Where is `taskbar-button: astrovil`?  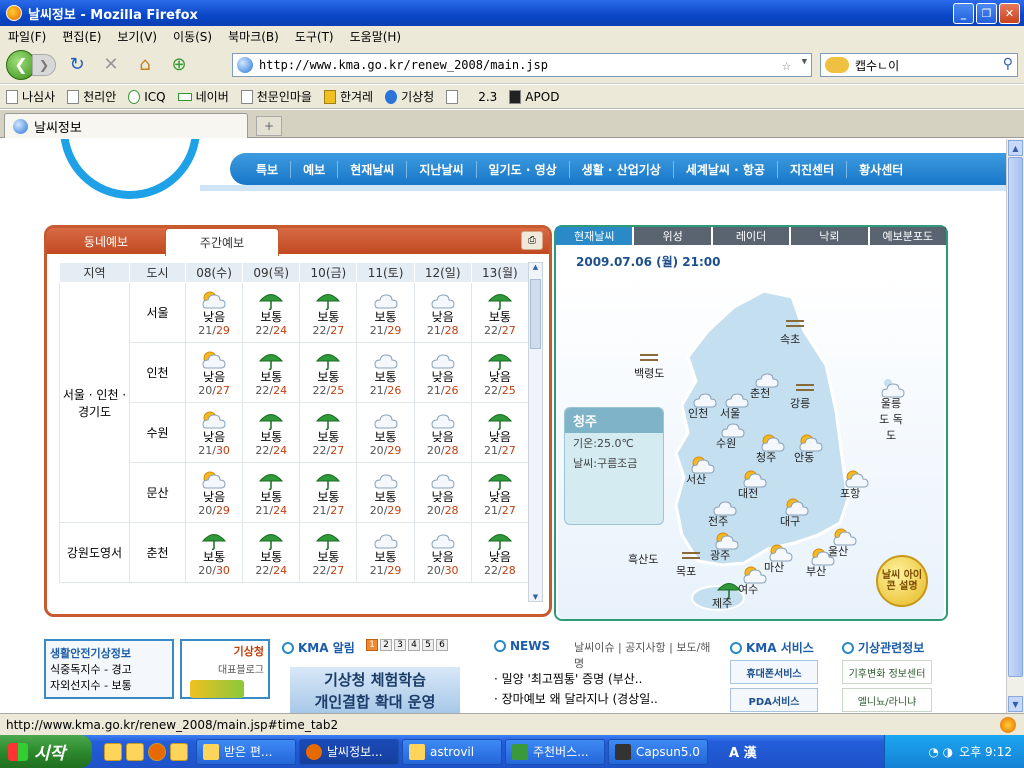 taskbar-button: astrovil is located at coordinates (452, 751).